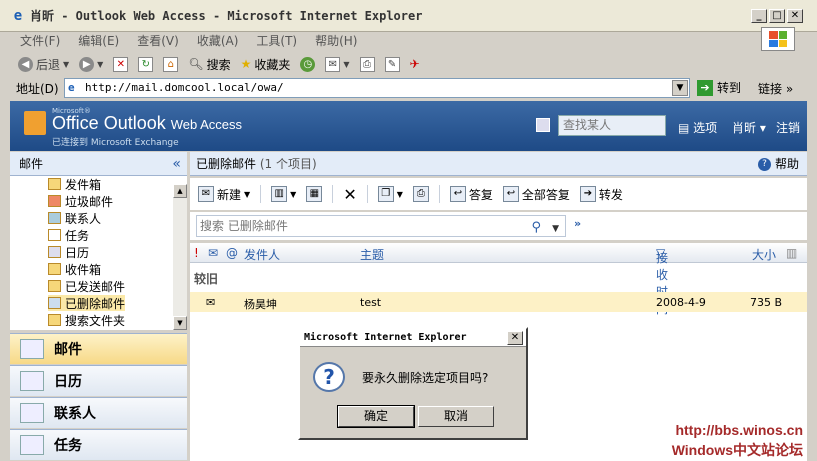 This screenshot has width=817, height=461. Describe the element at coordinates (759, 16) in the screenshot. I see `minimize-button: _` at that location.